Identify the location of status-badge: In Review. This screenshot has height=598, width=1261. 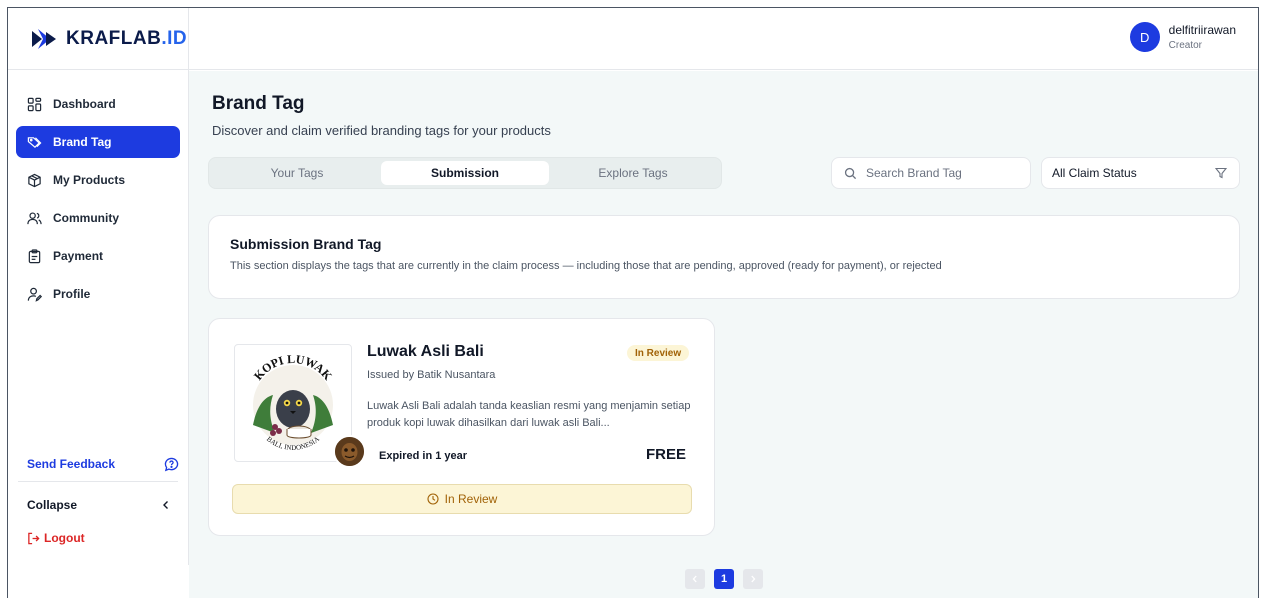
(658, 353).